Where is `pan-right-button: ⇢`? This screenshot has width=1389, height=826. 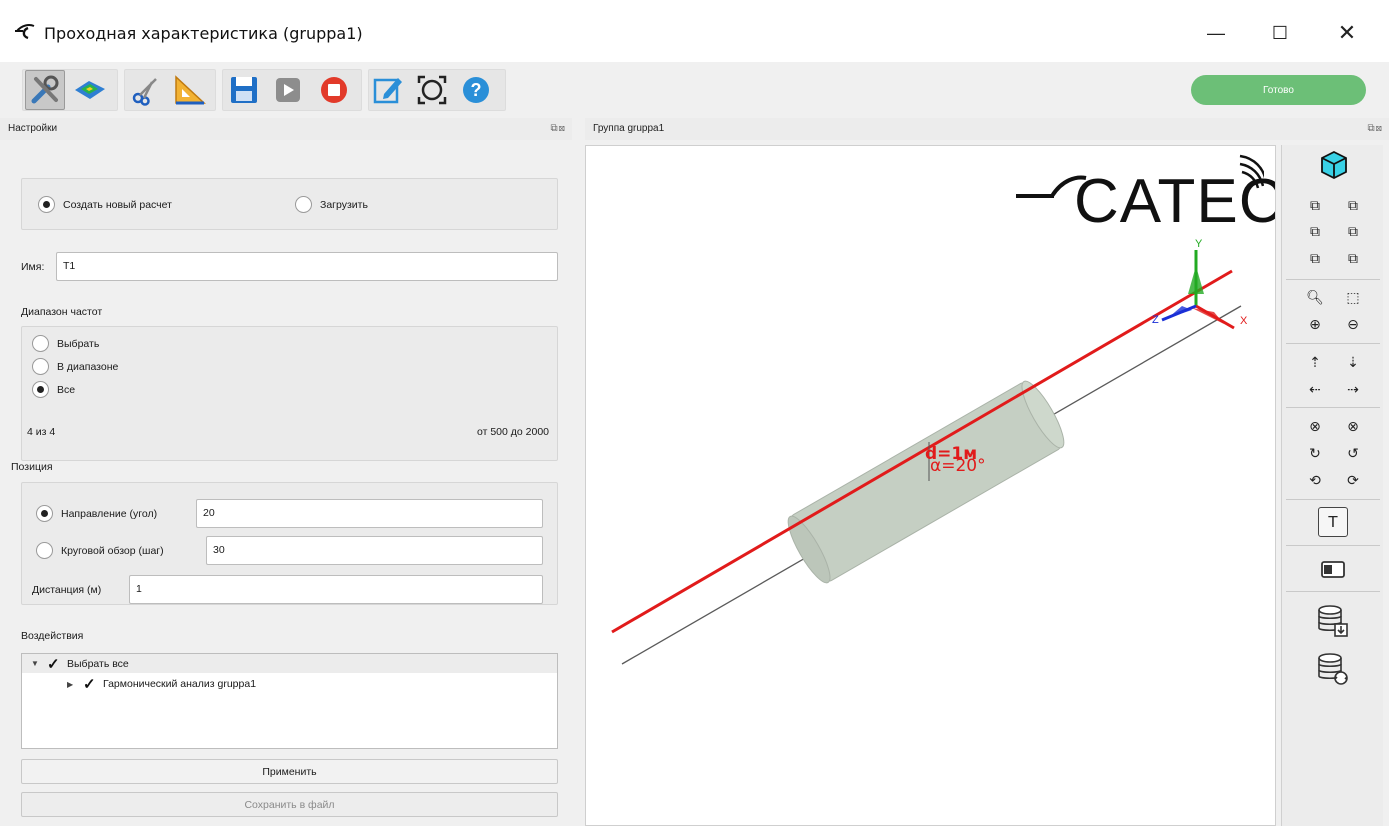 pan-right-button: ⇢ is located at coordinates (1353, 390).